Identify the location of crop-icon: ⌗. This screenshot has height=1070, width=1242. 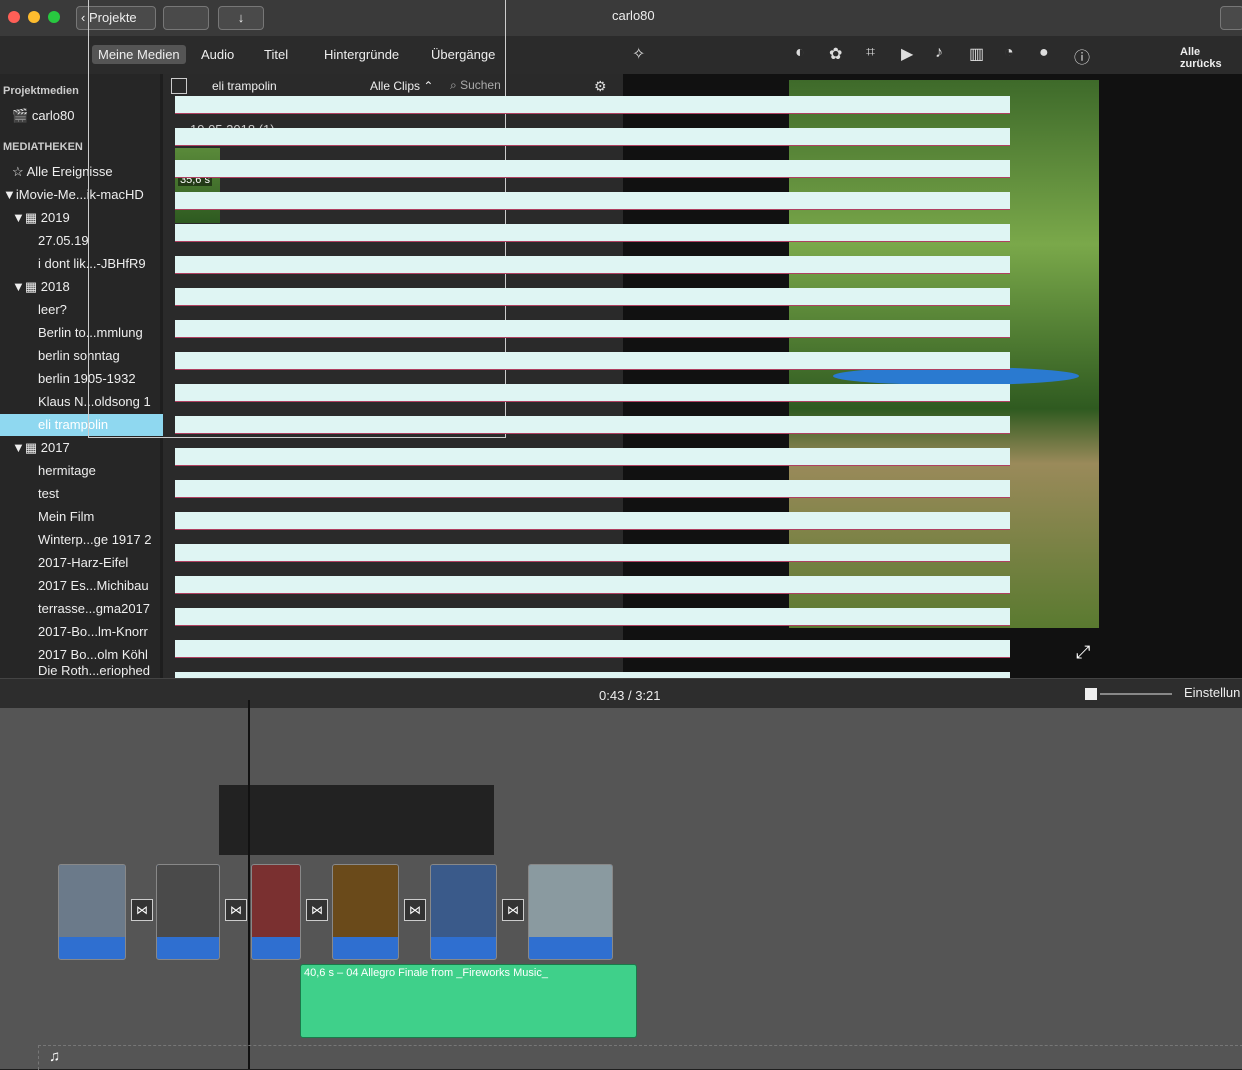
(870, 53).